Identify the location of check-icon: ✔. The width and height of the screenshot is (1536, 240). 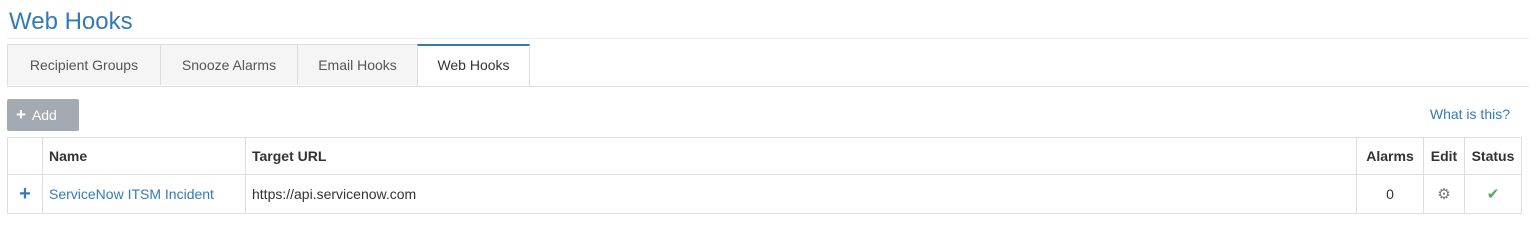
(1493, 194).